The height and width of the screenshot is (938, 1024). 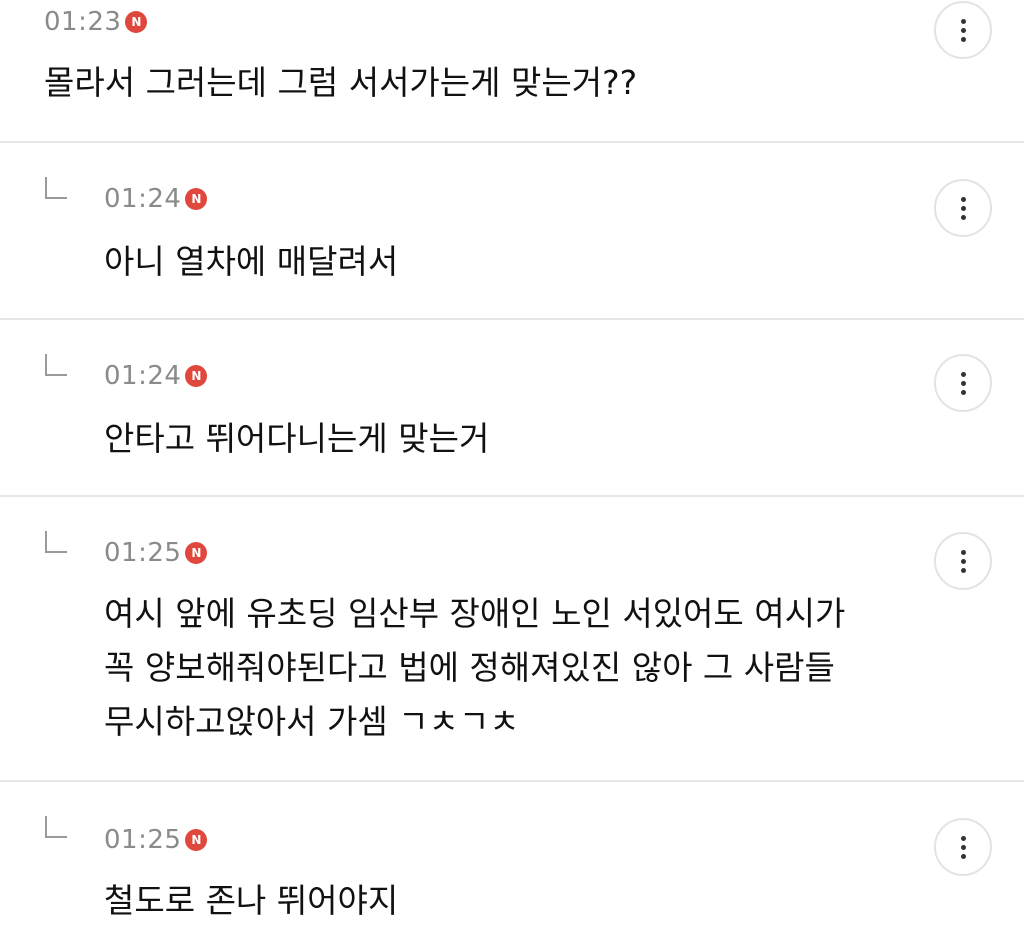 I want to click on comment-text: 아니 열차에 매달려서, so click(x=251, y=261).